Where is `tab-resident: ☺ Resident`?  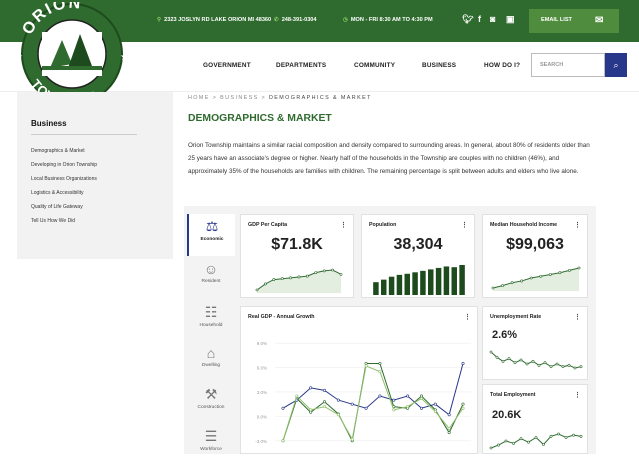 tab-resident: ☺ Resident is located at coordinates (211, 278).